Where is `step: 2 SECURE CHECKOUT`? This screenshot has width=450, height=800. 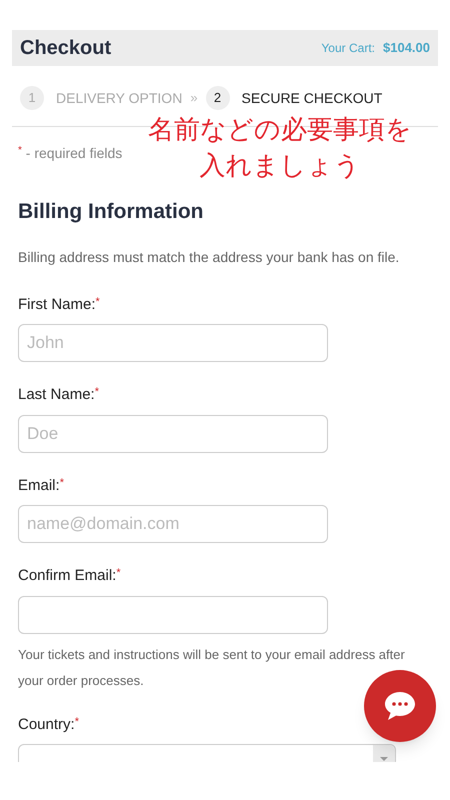 step: 2 SECURE CHECKOUT is located at coordinates (294, 98).